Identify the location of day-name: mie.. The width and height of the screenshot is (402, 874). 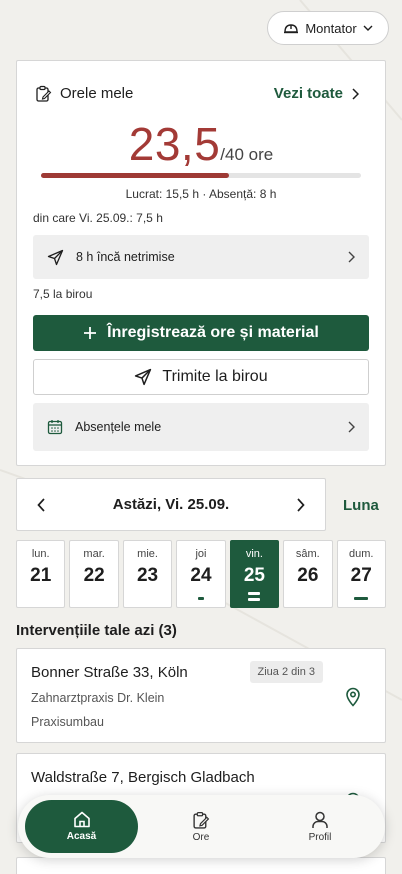
(147, 554).